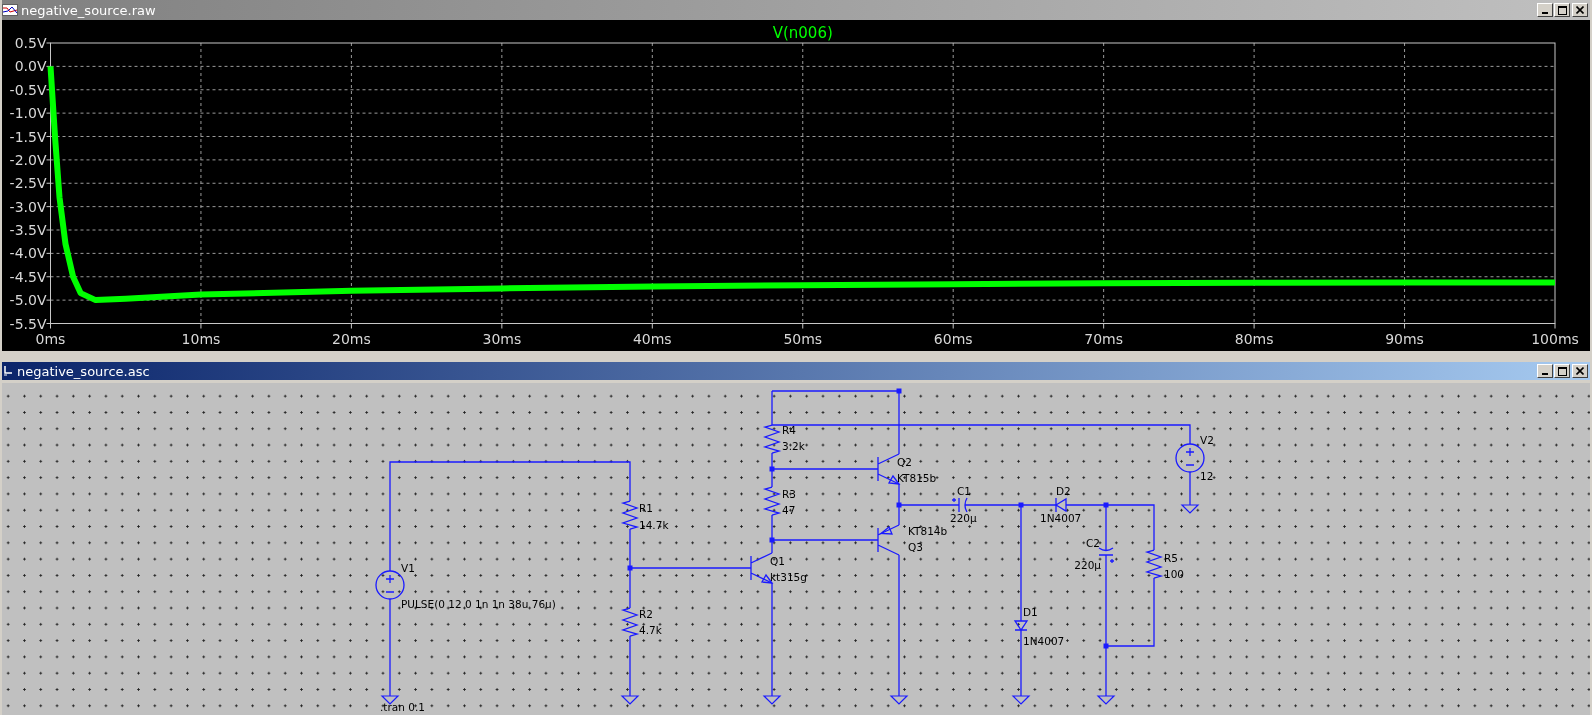 Image resolution: width=1592 pixels, height=715 pixels. I want to click on component-value: 12, so click(1207, 476).